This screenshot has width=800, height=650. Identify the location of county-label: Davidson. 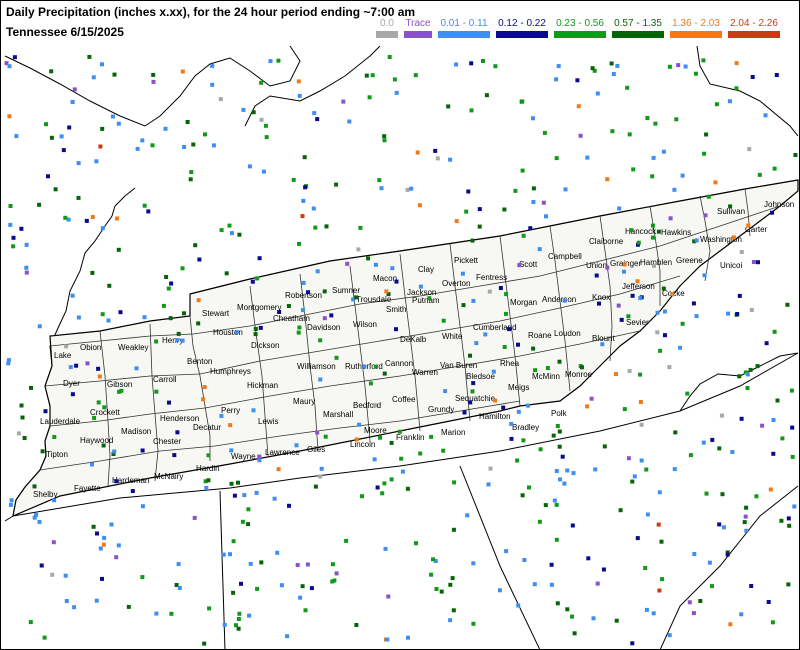
(323, 327).